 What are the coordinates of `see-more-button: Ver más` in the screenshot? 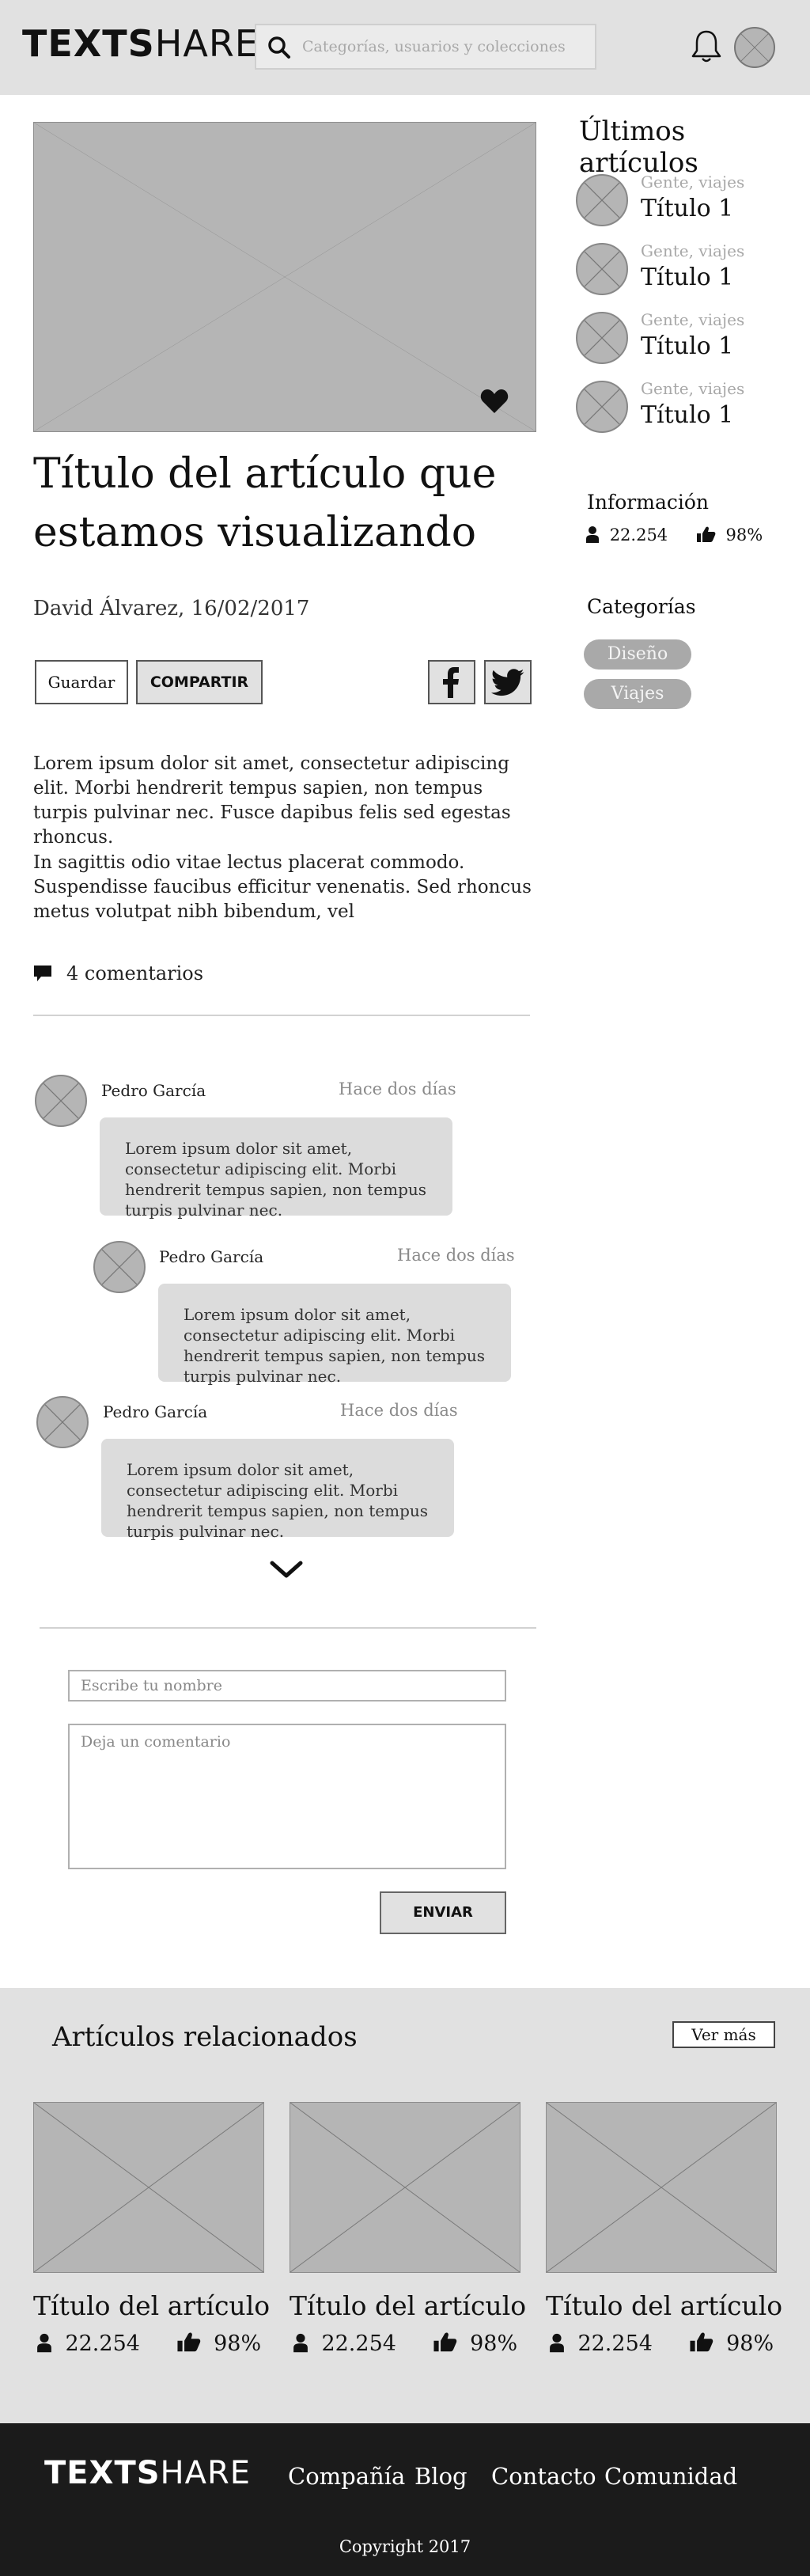 It's located at (723, 2034).